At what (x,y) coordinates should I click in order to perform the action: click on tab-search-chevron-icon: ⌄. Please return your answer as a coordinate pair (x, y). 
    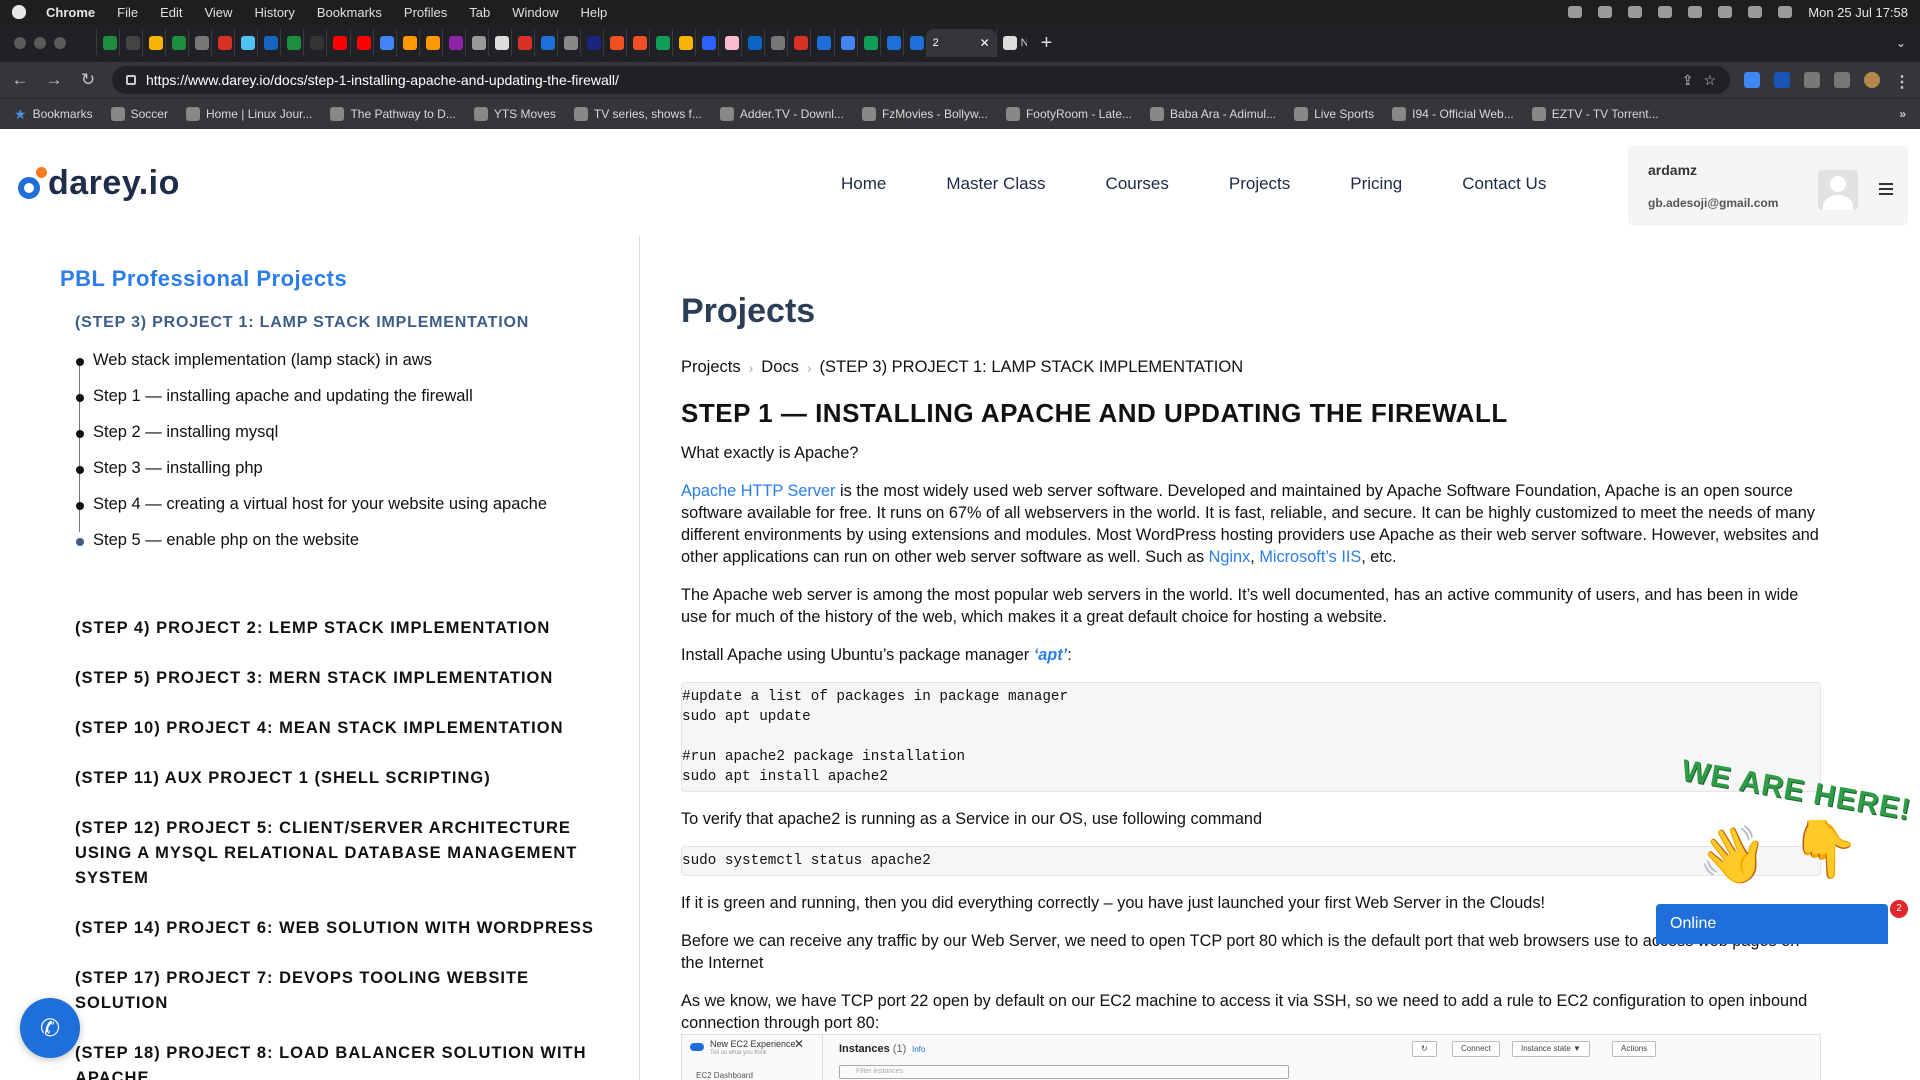
    Looking at the image, I should click on (1901, 43).